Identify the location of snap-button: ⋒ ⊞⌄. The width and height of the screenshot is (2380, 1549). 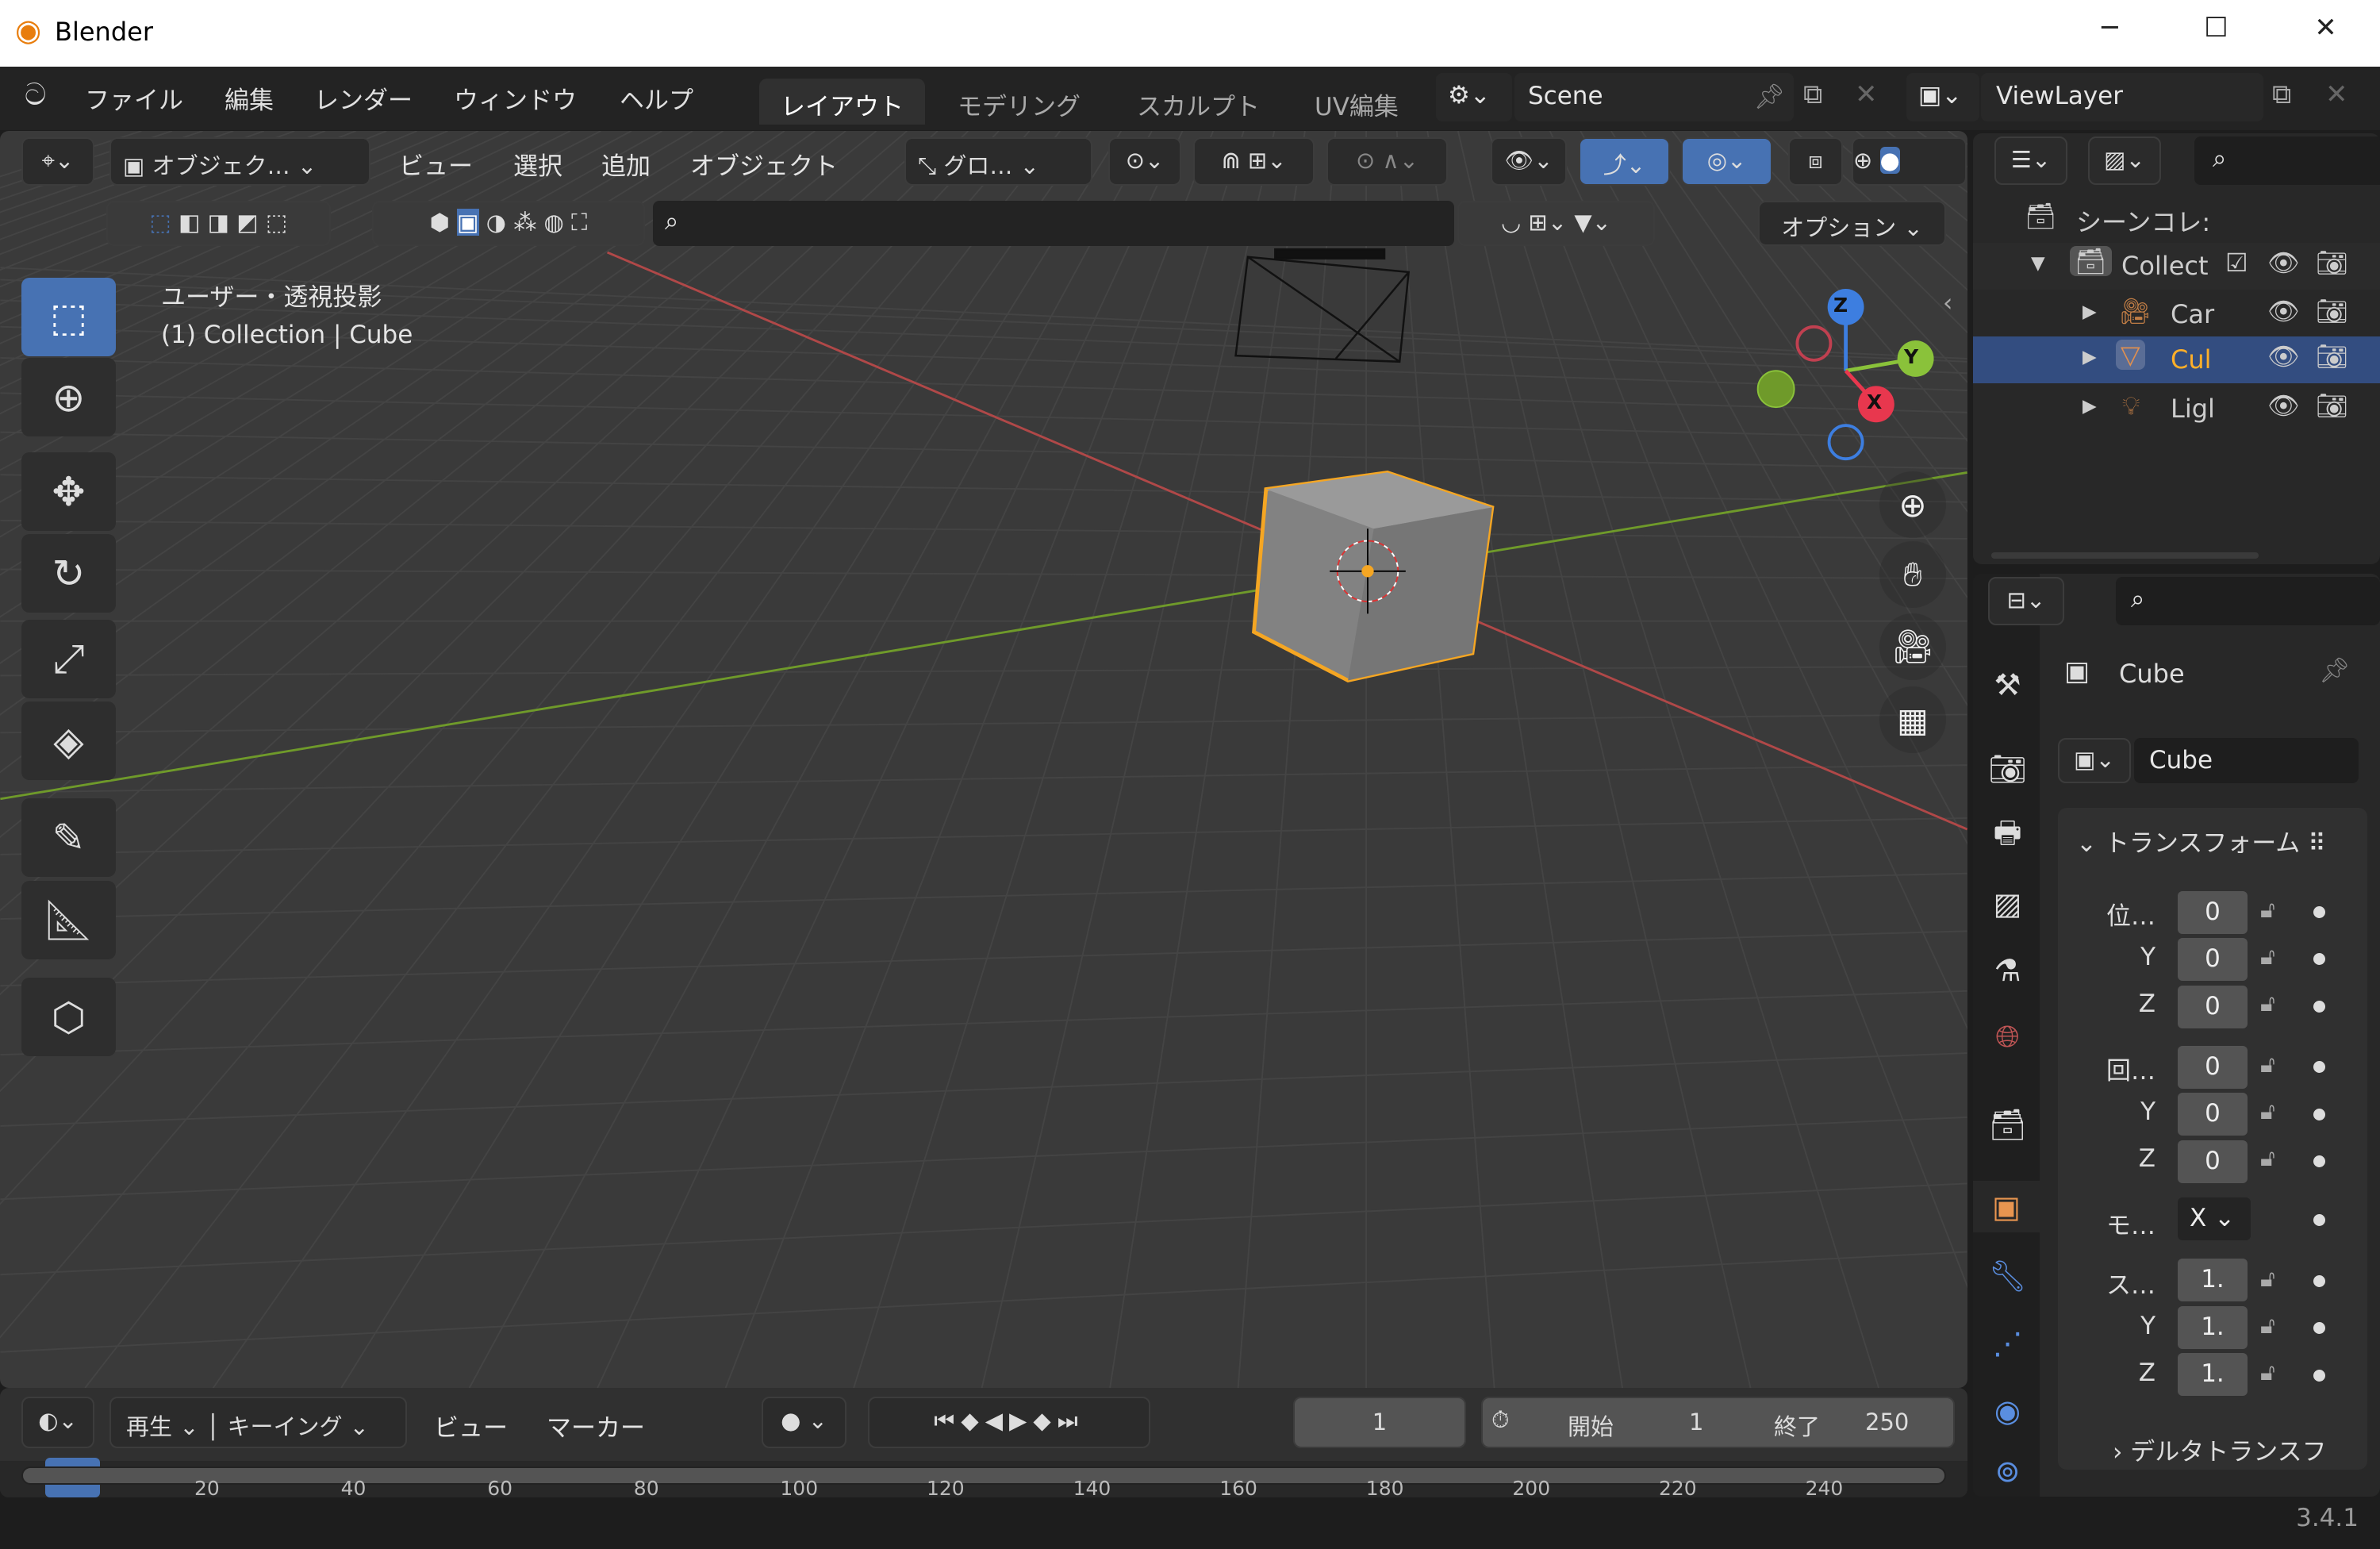
(1254, 161).